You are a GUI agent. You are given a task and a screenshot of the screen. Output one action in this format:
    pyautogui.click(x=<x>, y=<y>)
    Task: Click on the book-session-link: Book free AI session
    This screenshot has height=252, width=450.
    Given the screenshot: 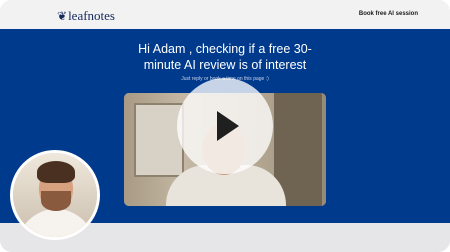 What is the action you would take?
    pyautogui.click(x=388, y=14)
    